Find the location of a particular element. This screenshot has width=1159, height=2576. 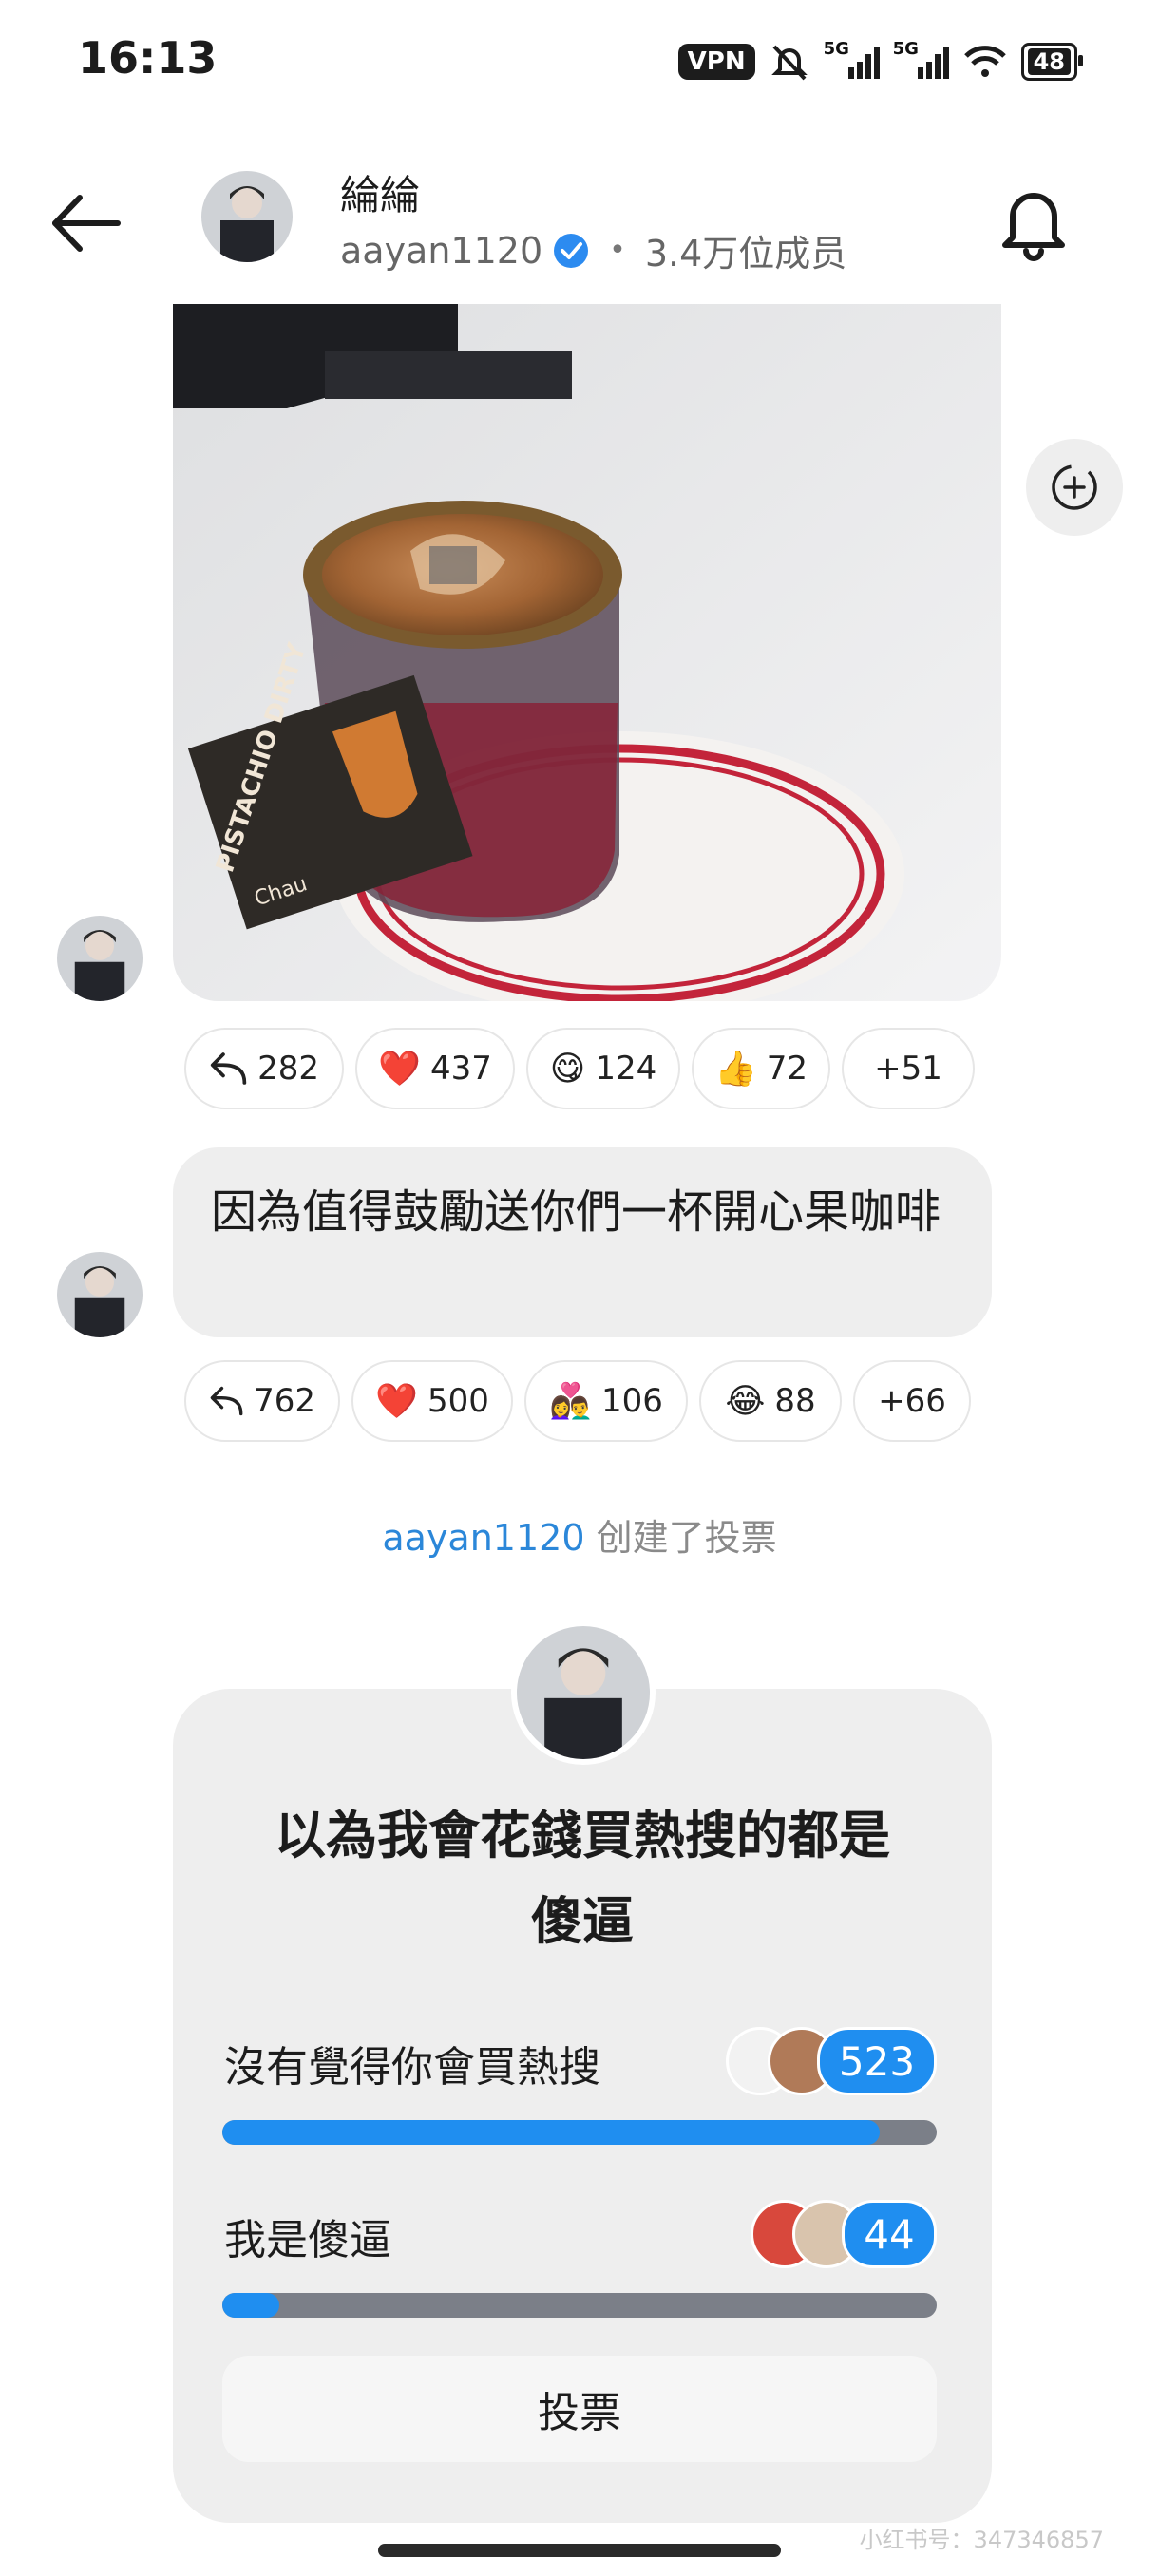

heart-reaction: ❤️ 437 is located at coordinates (435, 1068).